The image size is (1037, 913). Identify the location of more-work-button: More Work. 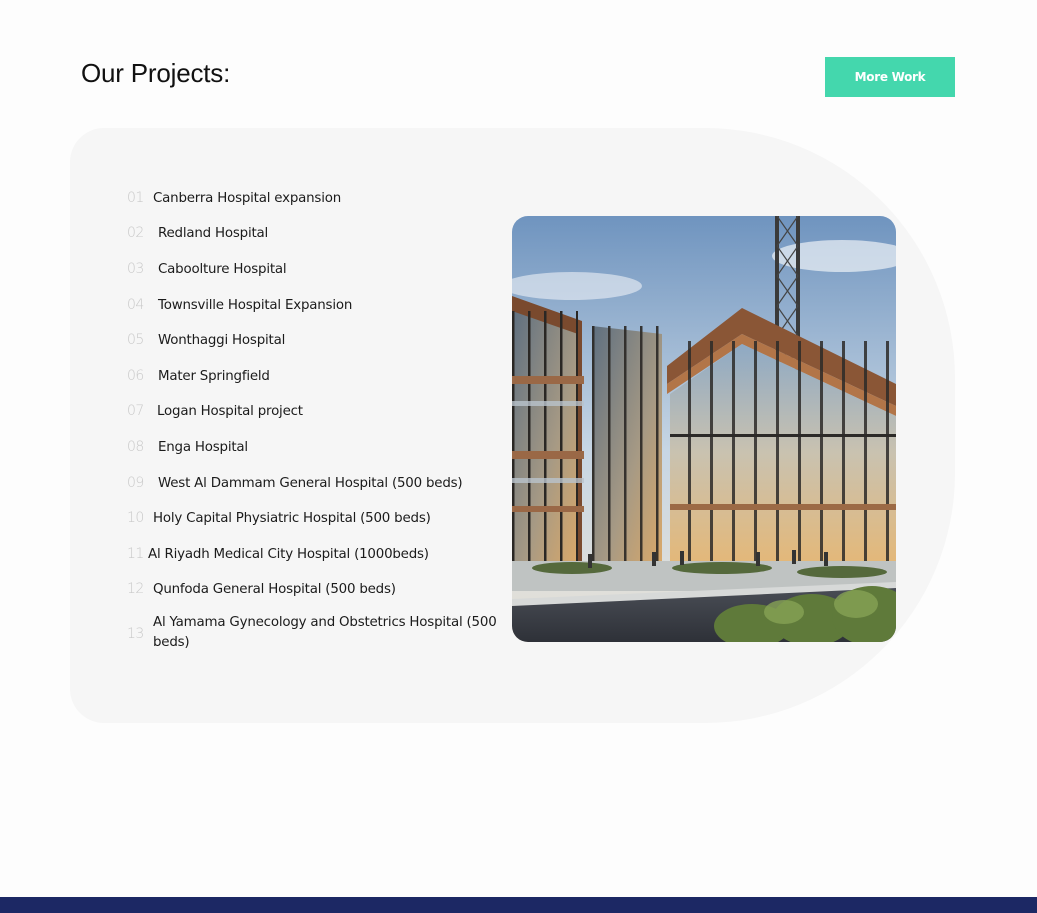
(890, 77).